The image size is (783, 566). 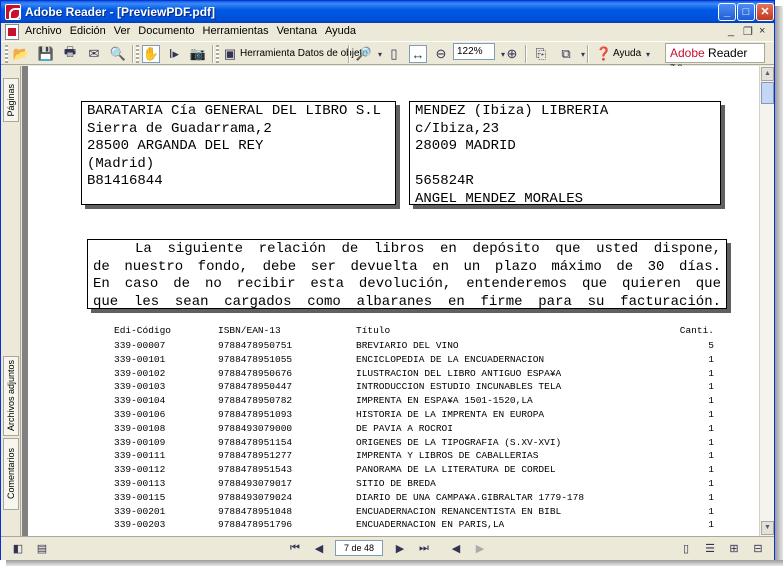 I want to click on help-dropdown-icon: ▾, so click(x=648, y=54).